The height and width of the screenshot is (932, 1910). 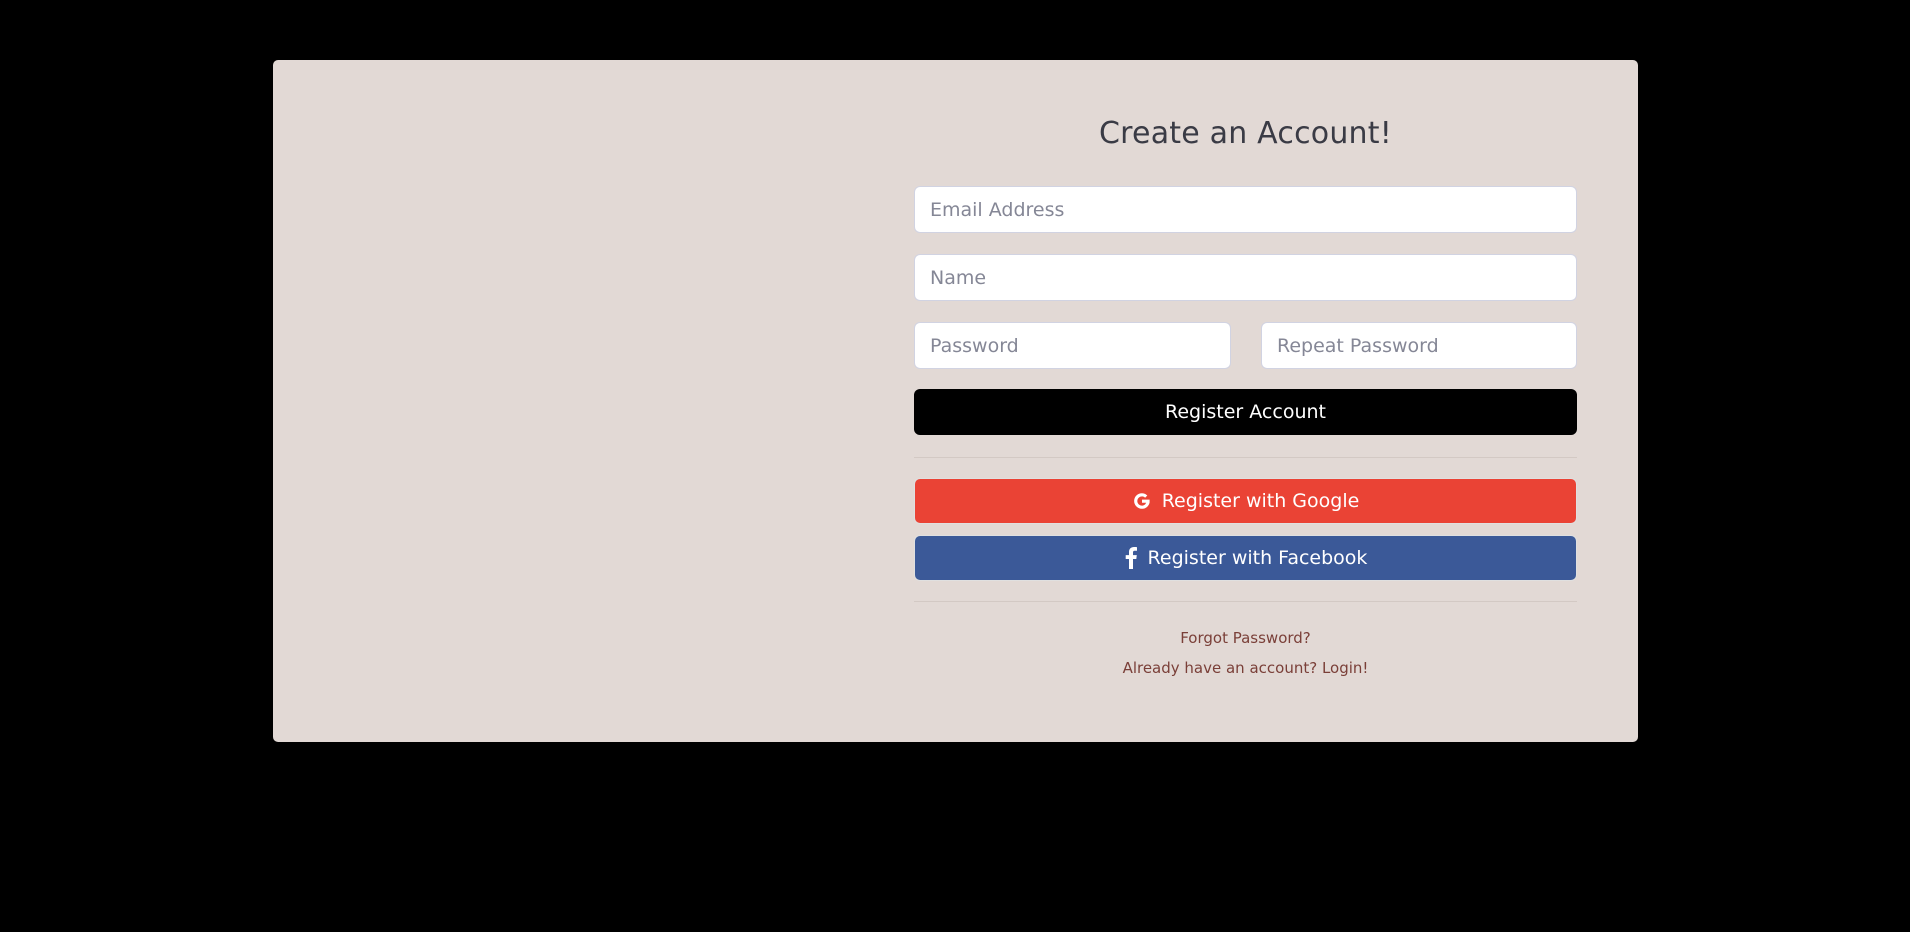 I want to click on google-icon, so click(x=1142, y=501).